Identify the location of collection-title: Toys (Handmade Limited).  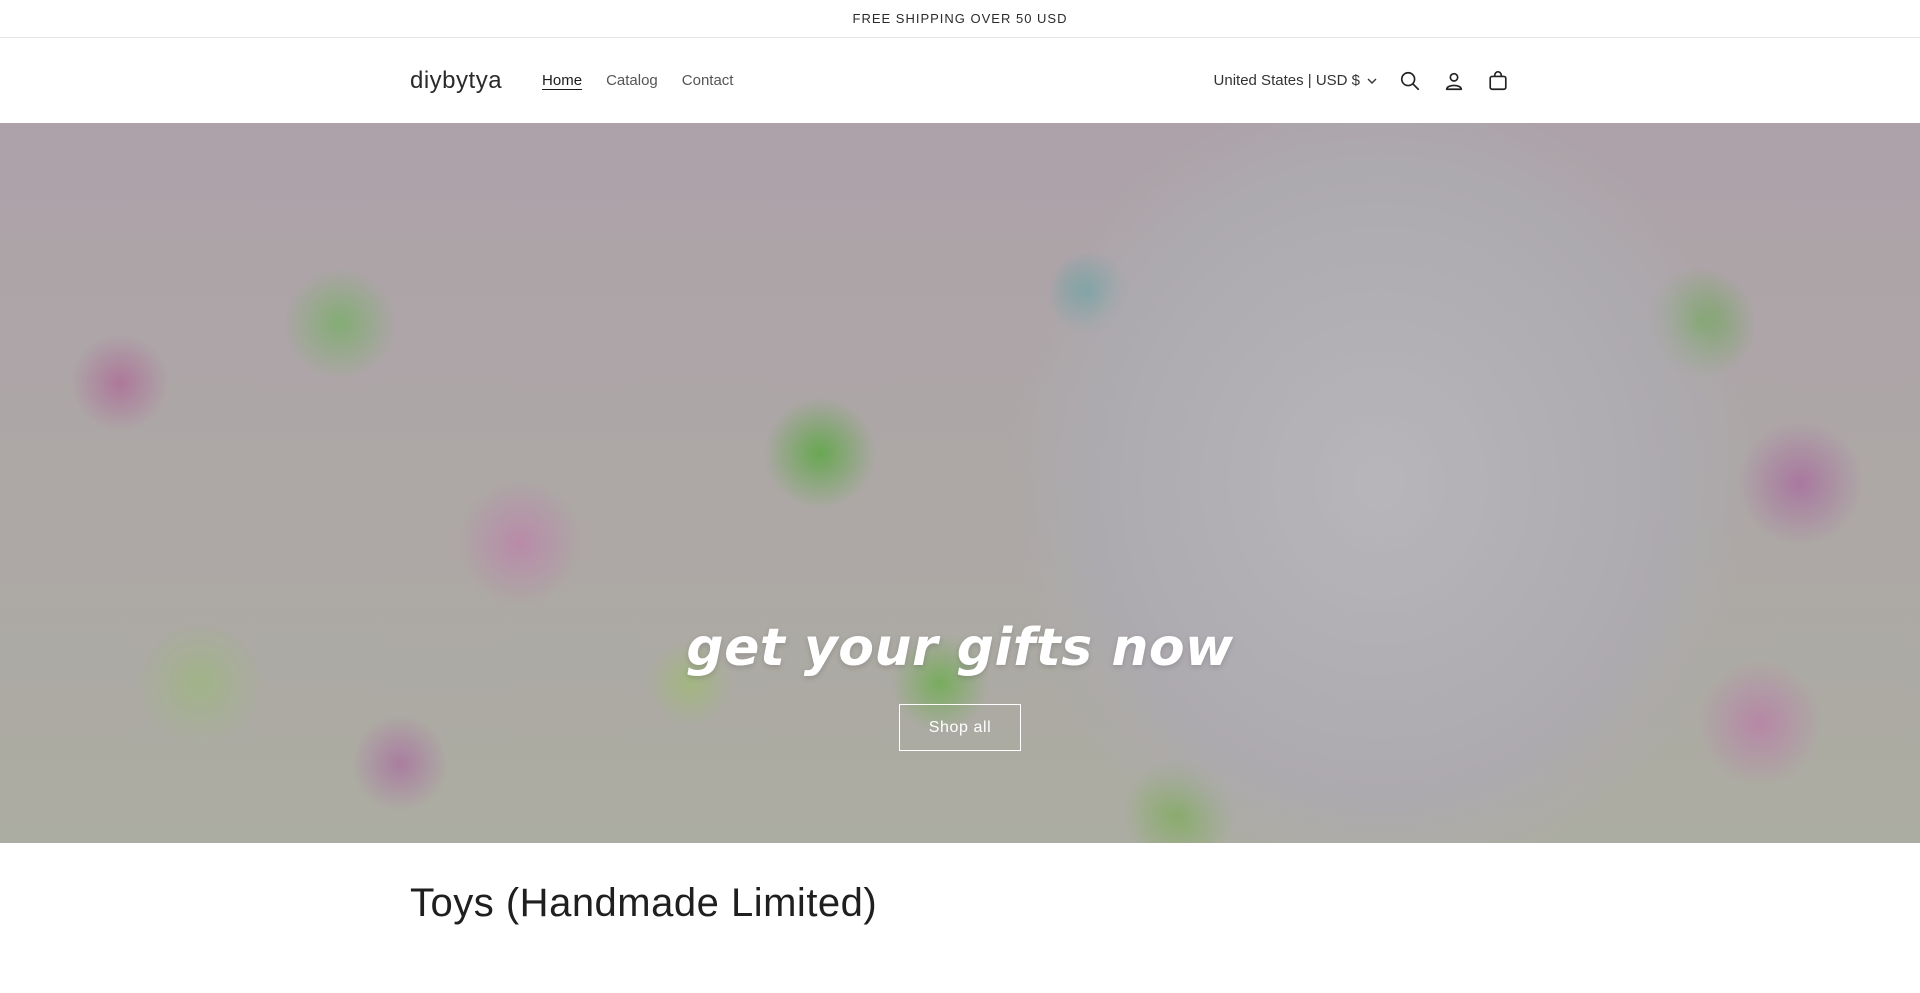
(644, 903).